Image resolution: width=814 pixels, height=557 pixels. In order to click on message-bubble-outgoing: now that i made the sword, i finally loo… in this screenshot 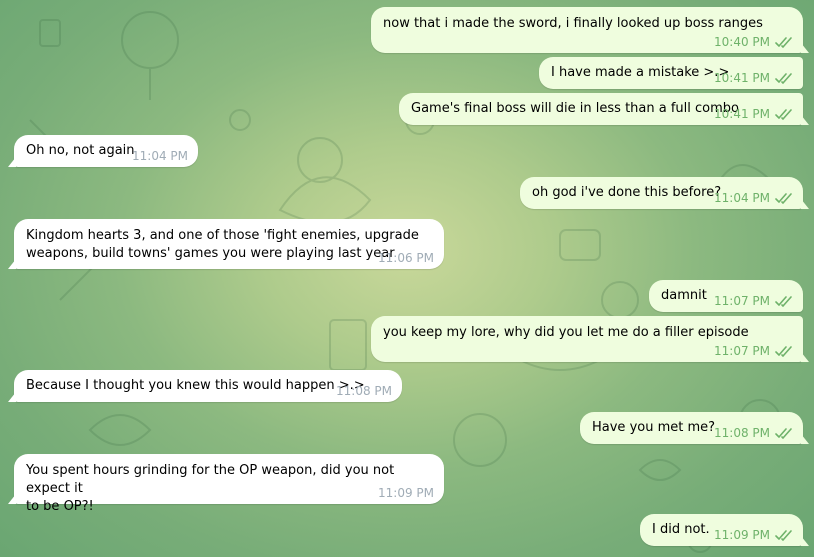, I will do `click(590, 30)`.